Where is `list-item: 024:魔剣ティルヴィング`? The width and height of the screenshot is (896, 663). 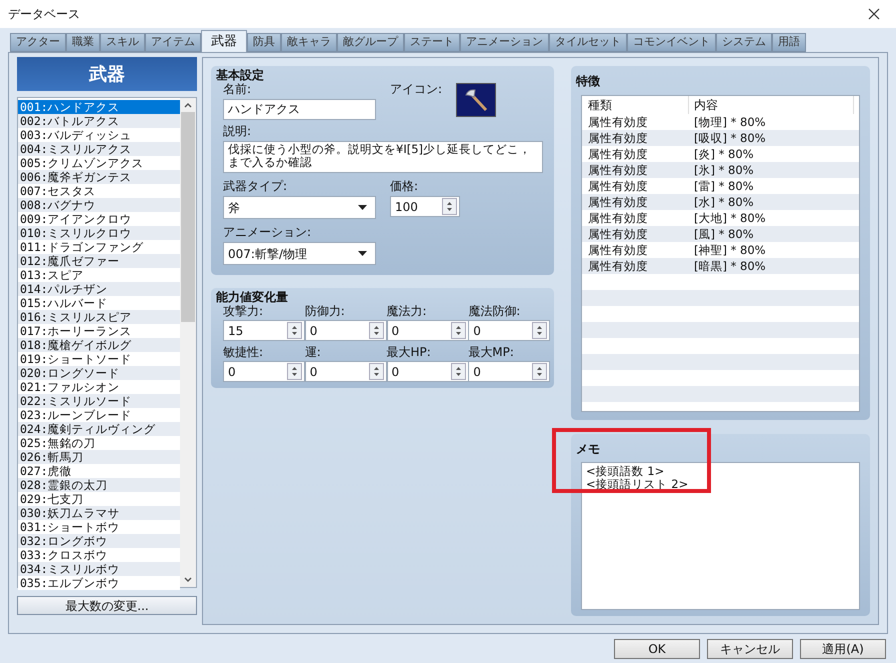 list-item: 024:魔剣ティルヴィング is located at coordinates (99, 429).